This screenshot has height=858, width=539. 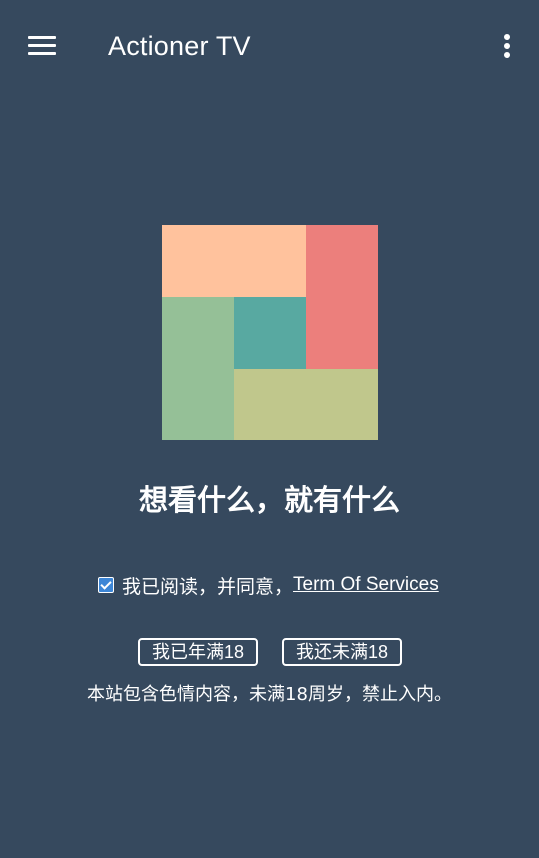 I want to click on minor-button: 我还未满18, so click(x=342, y=652).